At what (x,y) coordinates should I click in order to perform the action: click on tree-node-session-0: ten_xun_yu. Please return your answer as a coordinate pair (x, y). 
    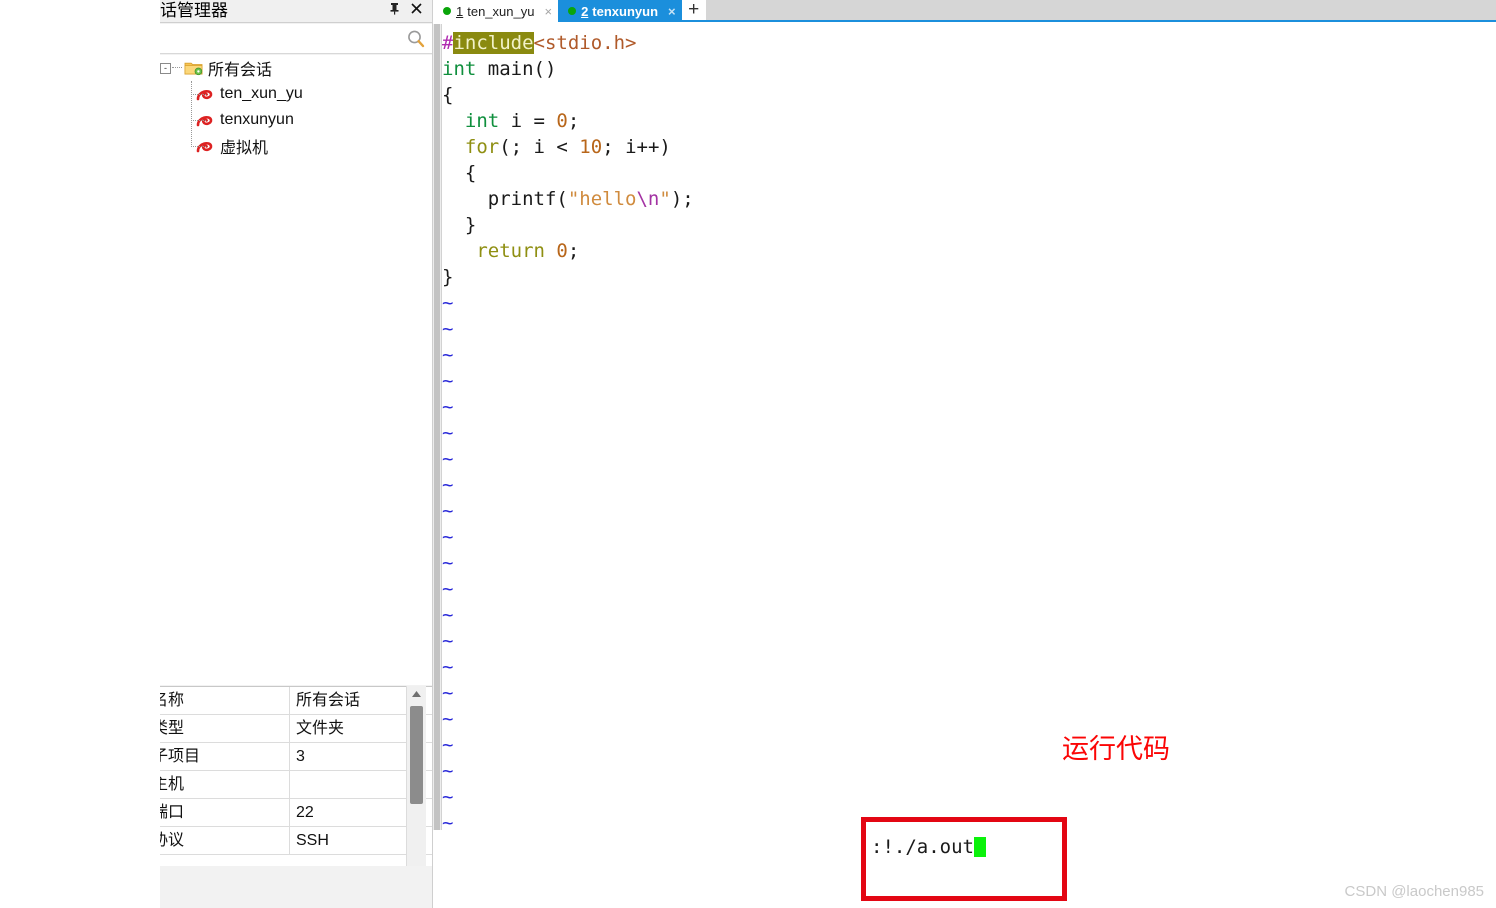
    Looking at the image, I should click on (296, 94).